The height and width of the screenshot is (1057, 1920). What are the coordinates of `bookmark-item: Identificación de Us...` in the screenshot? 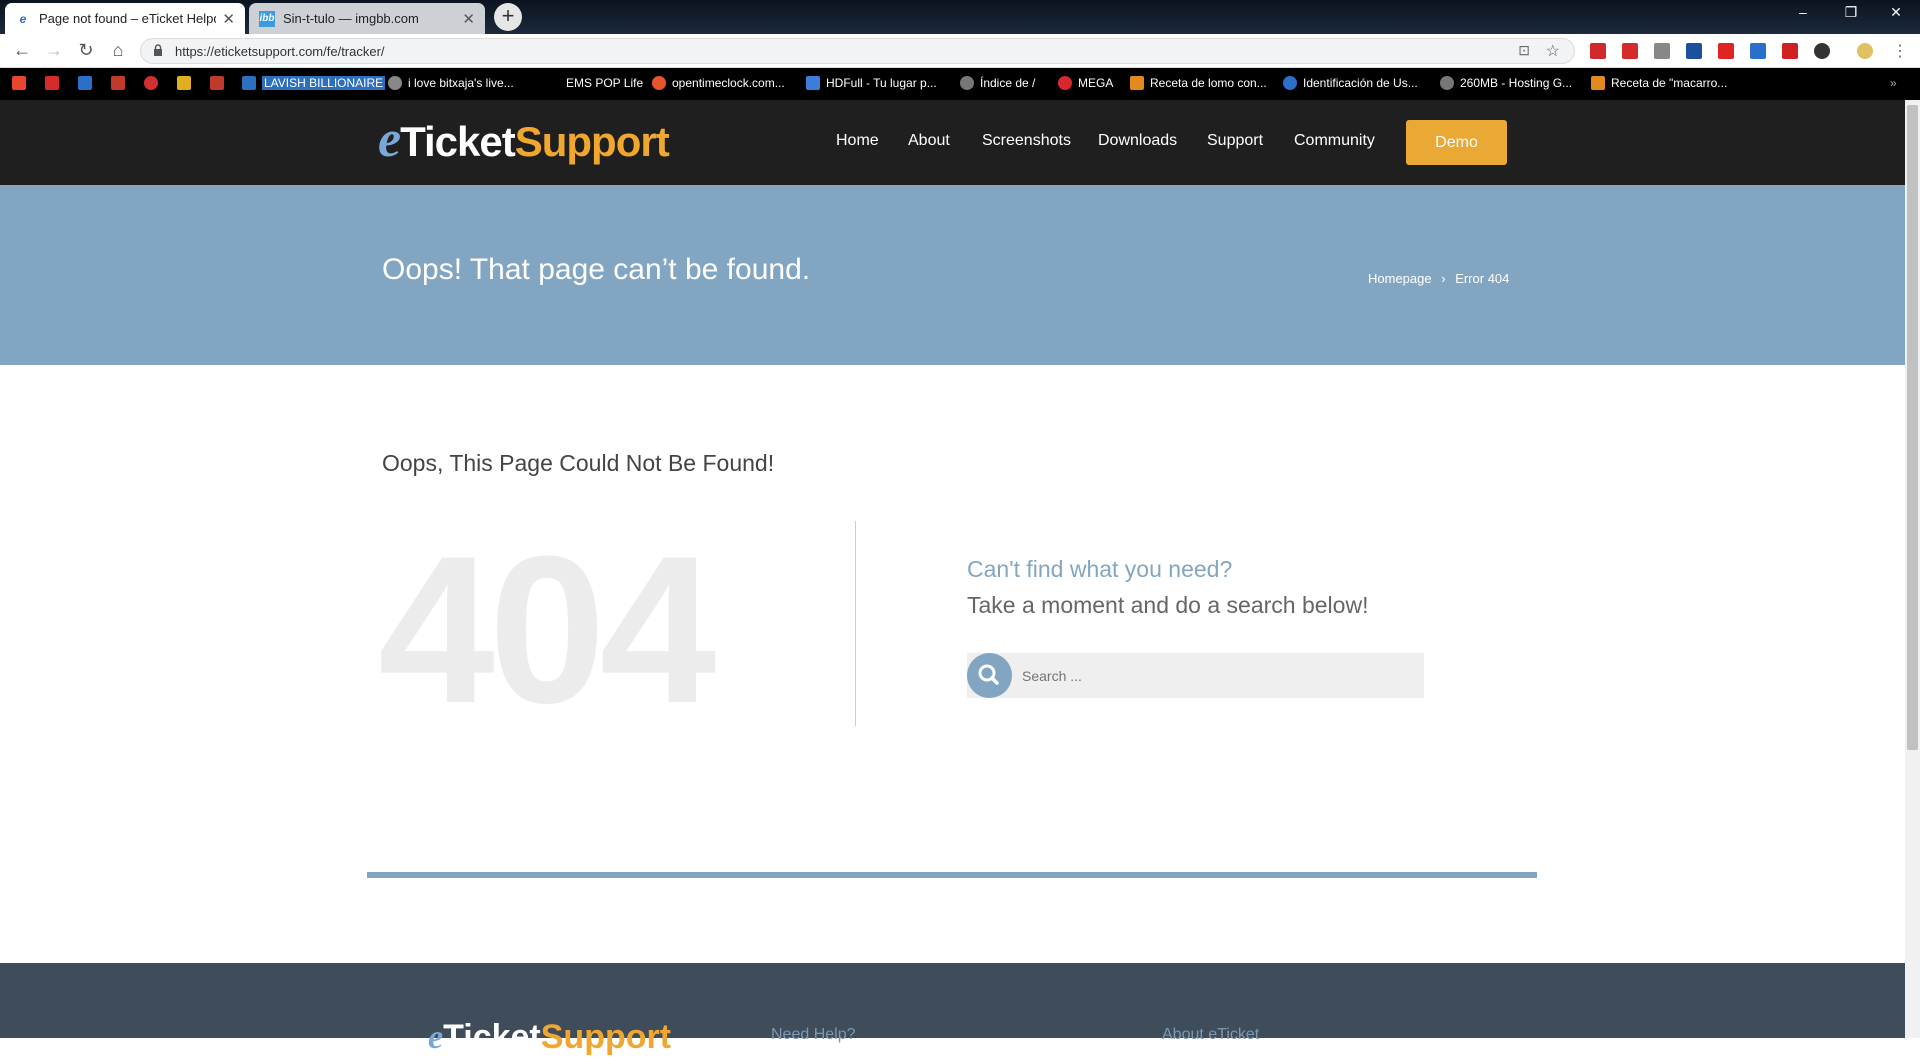 It's located at (1350, 83).